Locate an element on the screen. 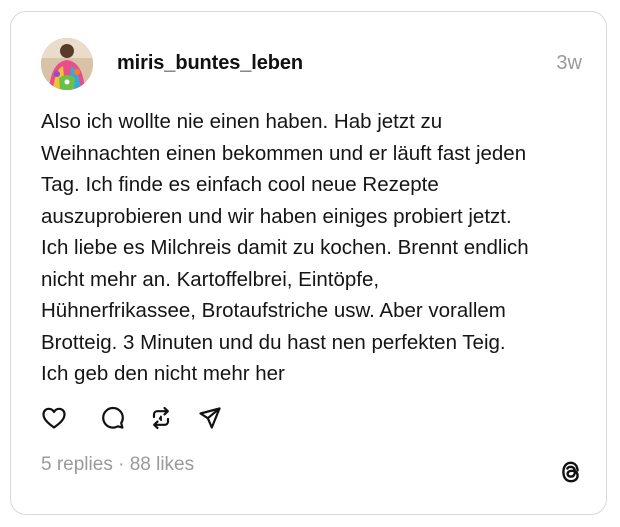  heart-icon is located at coordinates (54, 418).